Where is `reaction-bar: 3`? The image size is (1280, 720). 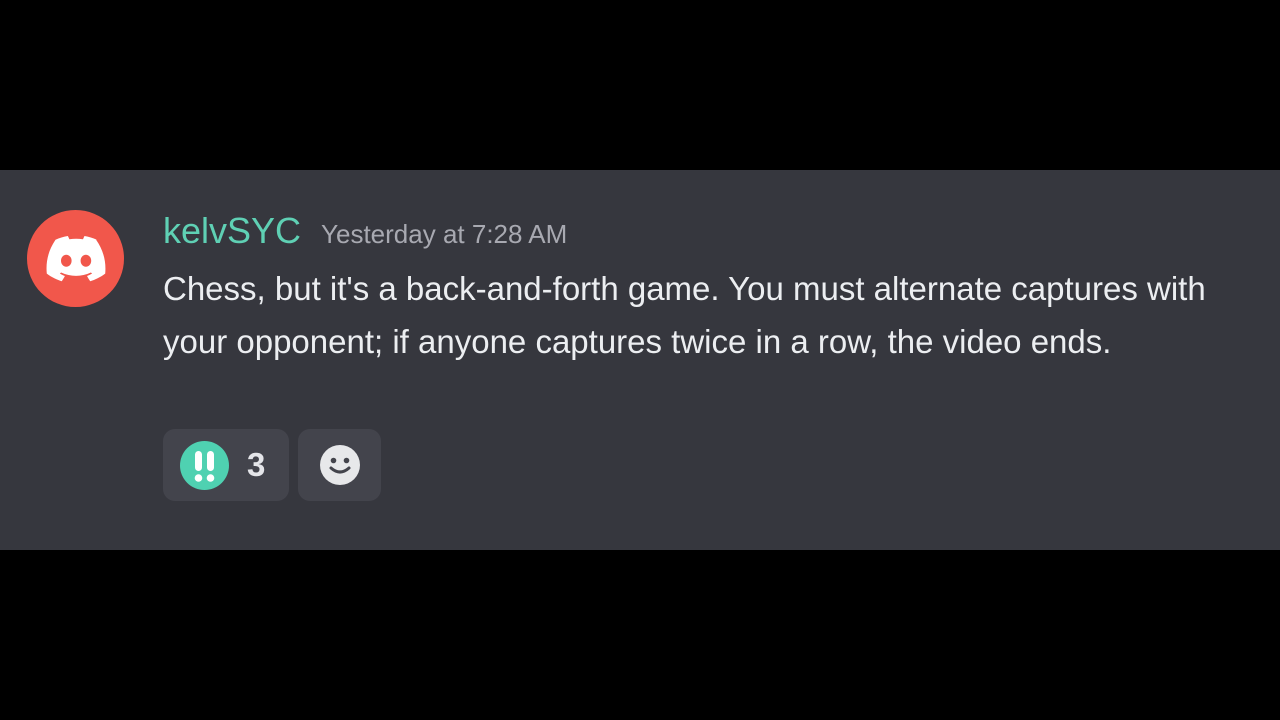
reaction-bar: 3 is located at coordinates (272, 465).